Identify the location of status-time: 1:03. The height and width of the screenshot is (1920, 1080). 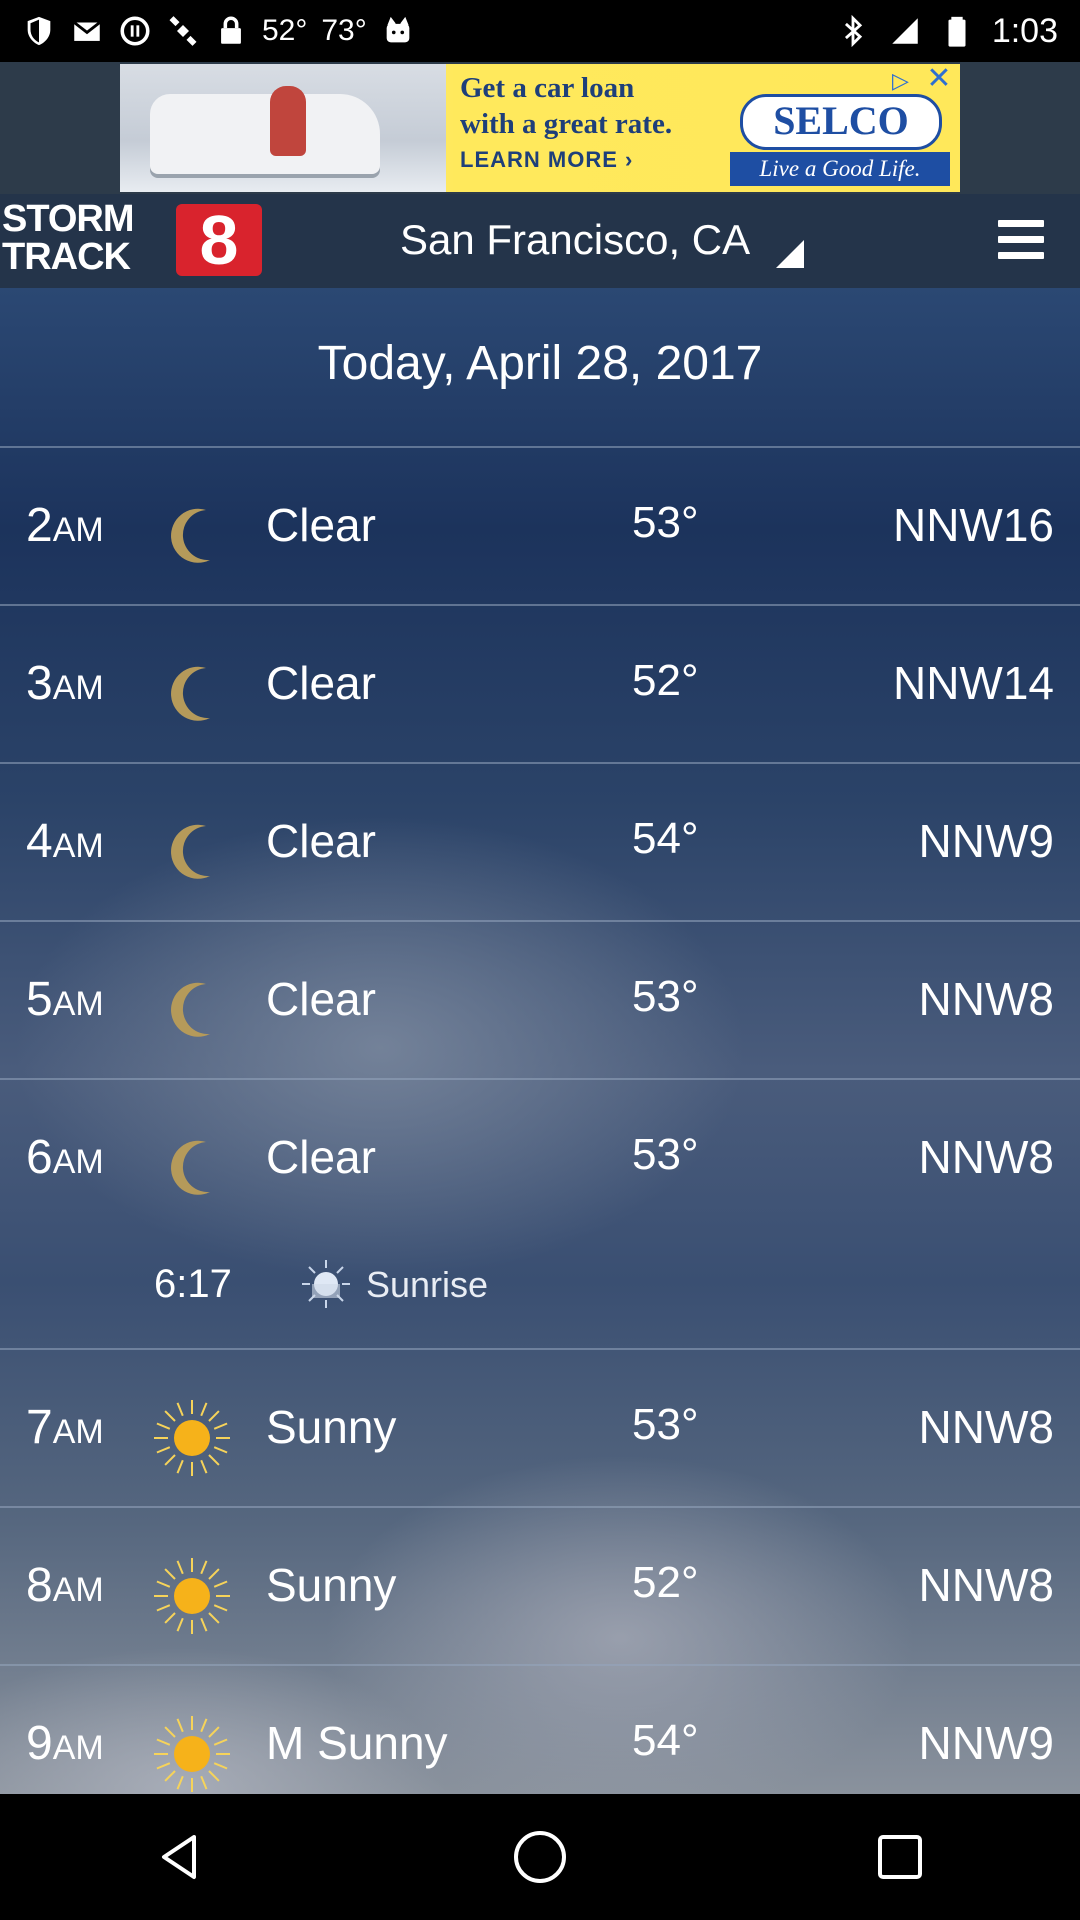
(1024, 30).